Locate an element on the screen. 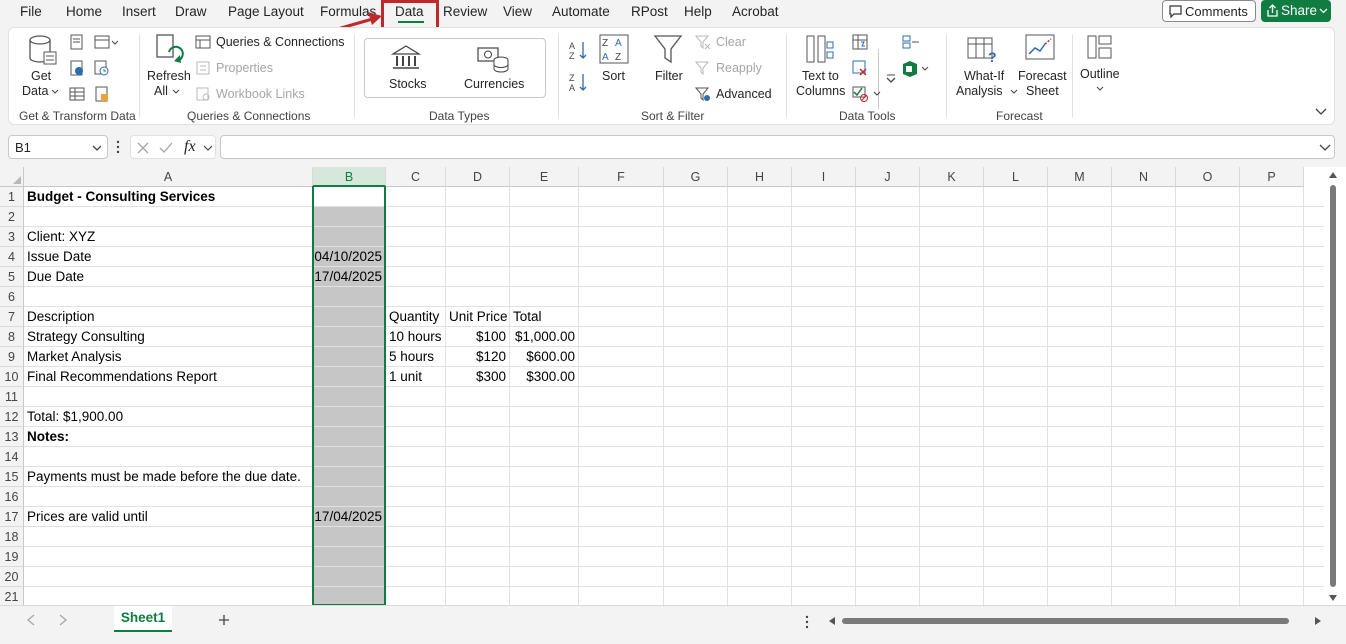  menu-help: Help is located at coordinates (698, 11).